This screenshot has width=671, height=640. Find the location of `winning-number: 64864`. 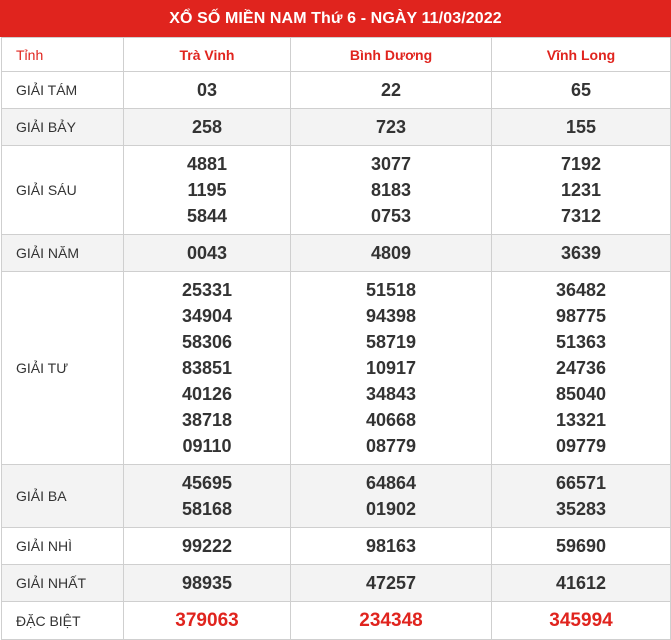

winning-number: 64864 is located at coordinates (391, 483).